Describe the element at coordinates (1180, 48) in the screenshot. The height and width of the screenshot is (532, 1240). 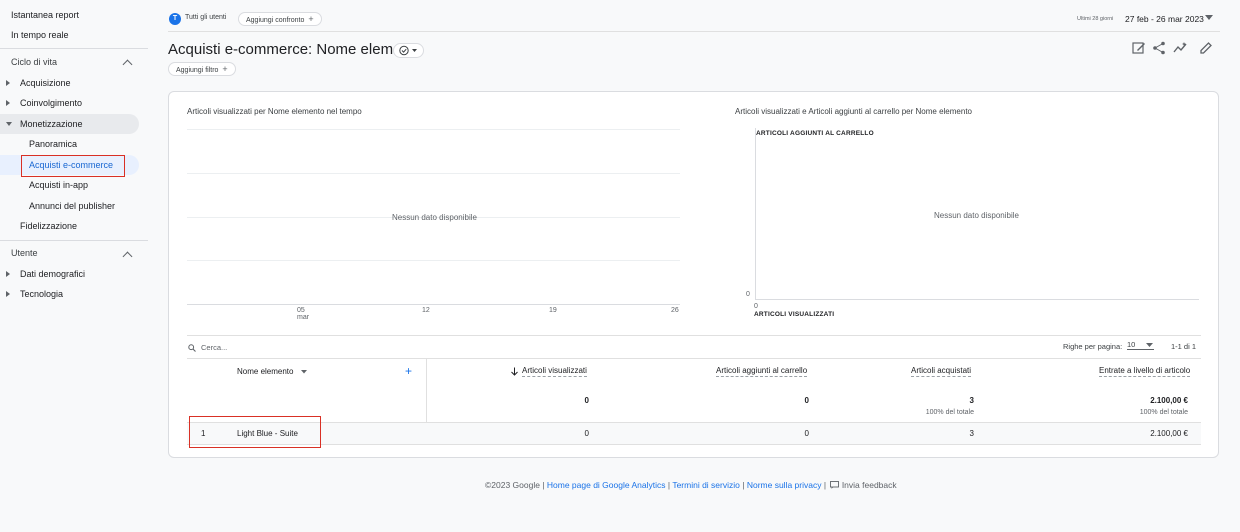
I see `insights-icon` at that location.